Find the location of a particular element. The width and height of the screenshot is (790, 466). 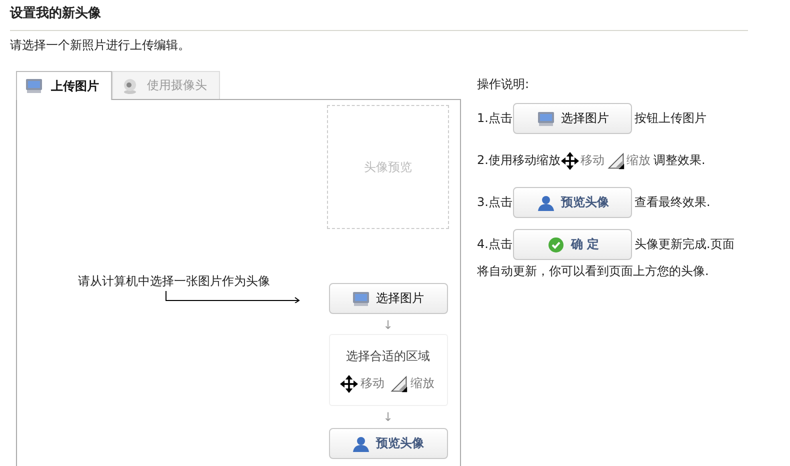

step-text: 按钮上传图片 is located at coordinates (670, 118).